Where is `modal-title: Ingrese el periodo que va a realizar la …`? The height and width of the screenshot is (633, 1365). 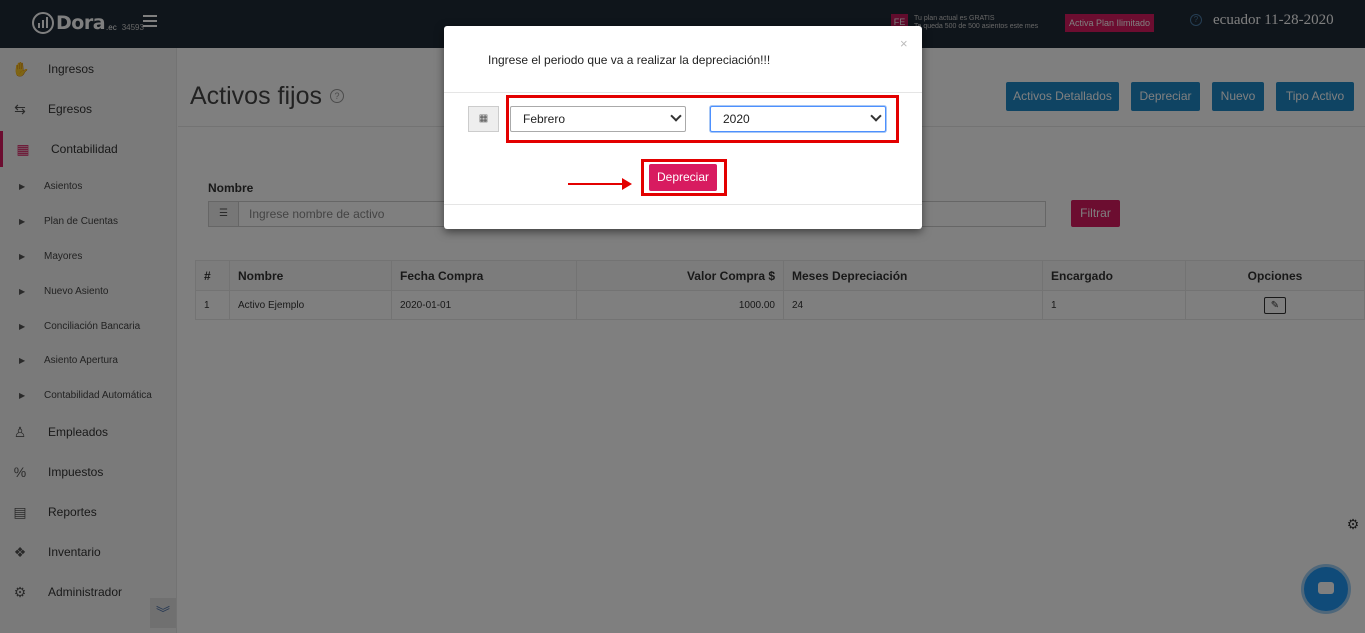
modal-title: Ingrese el periodo que va a realizar la … is located at coordinates (629, 60).